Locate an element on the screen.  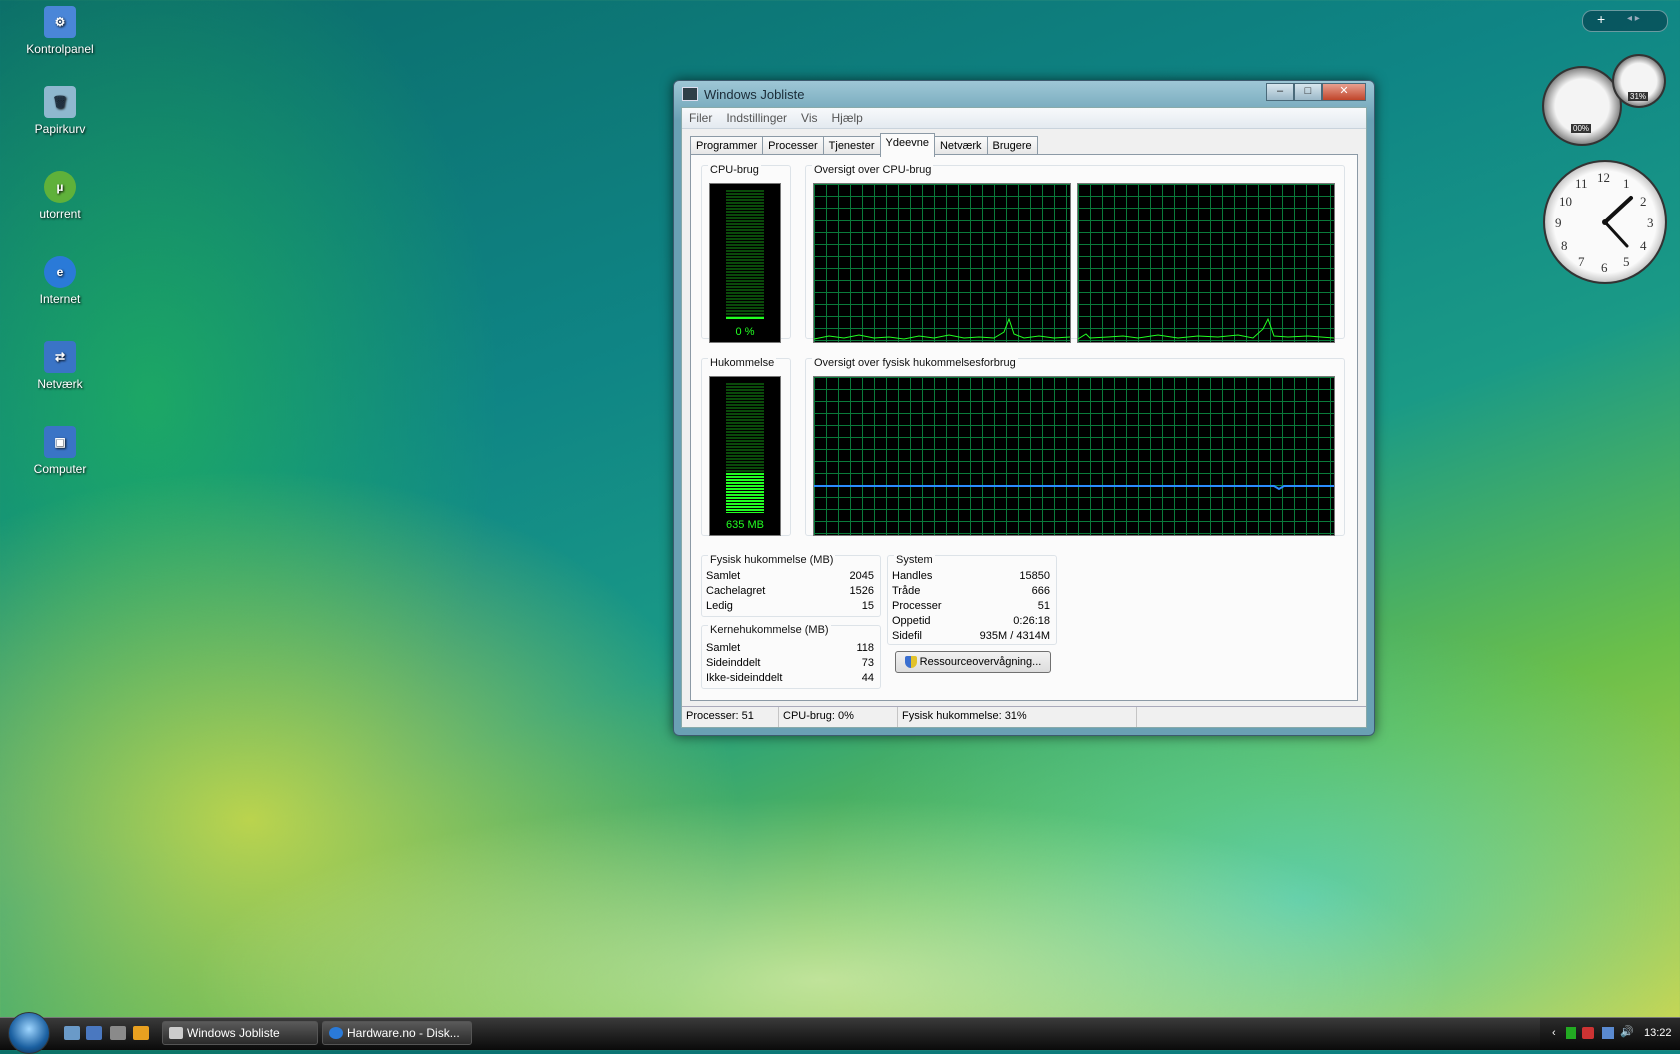
status-processes: Processer: 51 is located at coordinates (730, 717).